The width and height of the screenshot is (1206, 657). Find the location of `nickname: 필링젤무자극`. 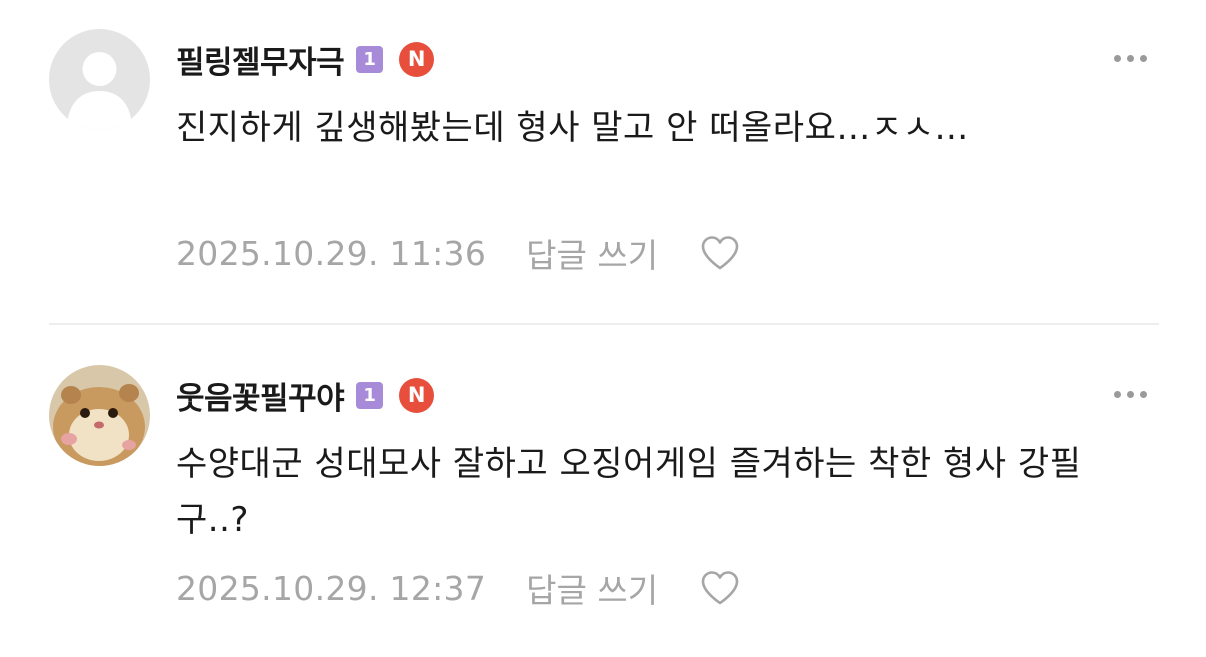

nickname: 필링젤무자극 is located at coordinates (260, 59).